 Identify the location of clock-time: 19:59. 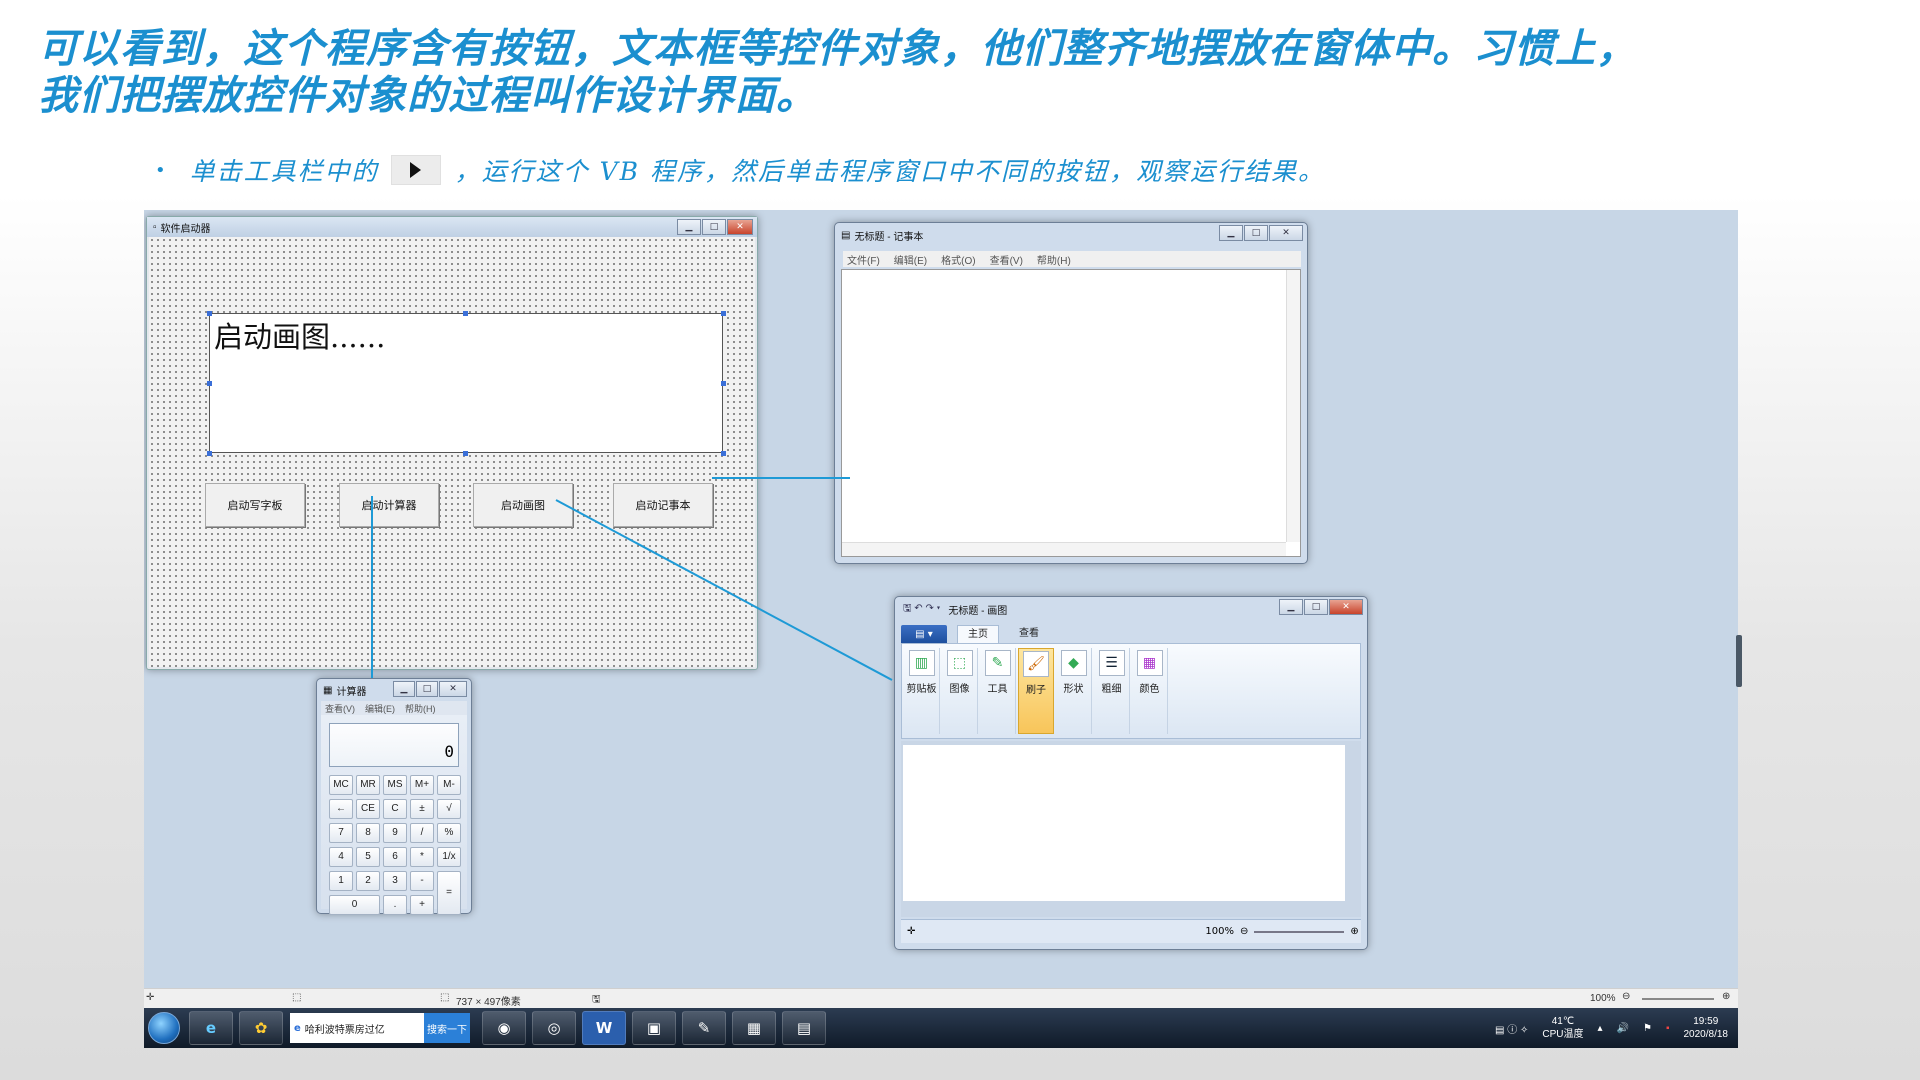
(1706, 1021).